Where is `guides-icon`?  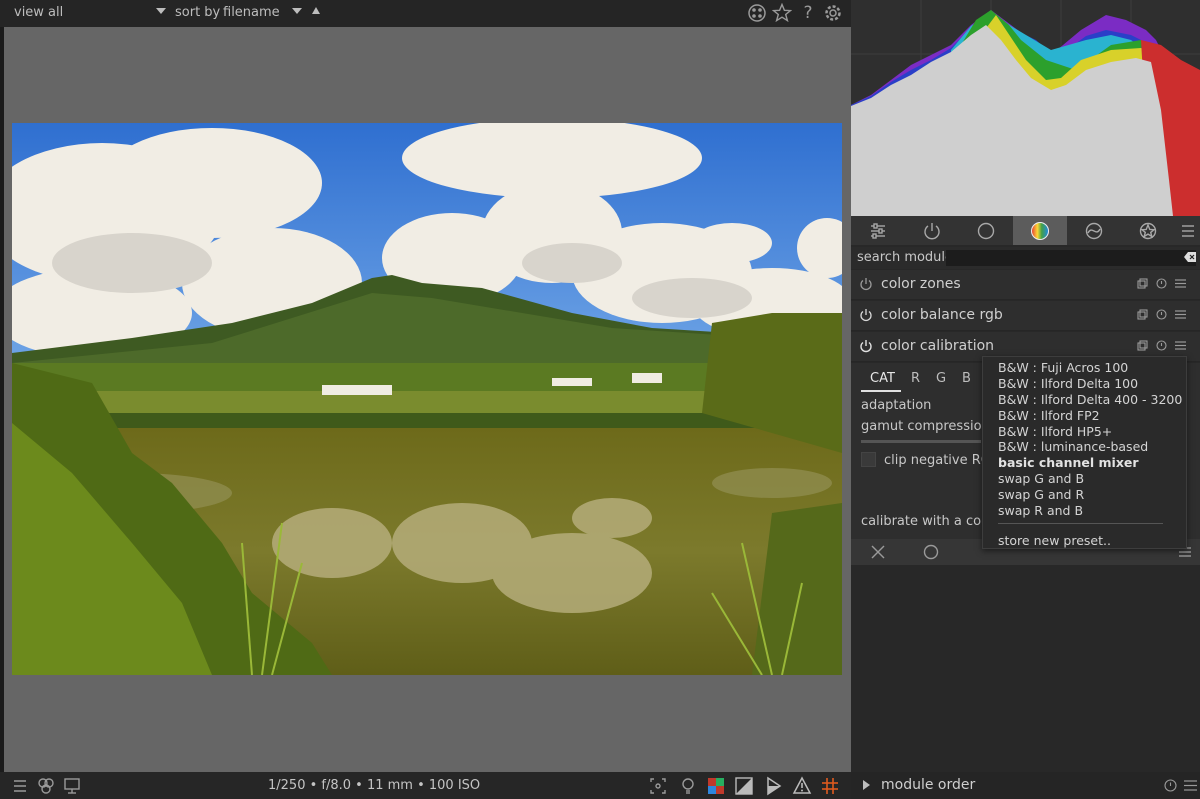 guides-icon is located at coordinates (830, 786).